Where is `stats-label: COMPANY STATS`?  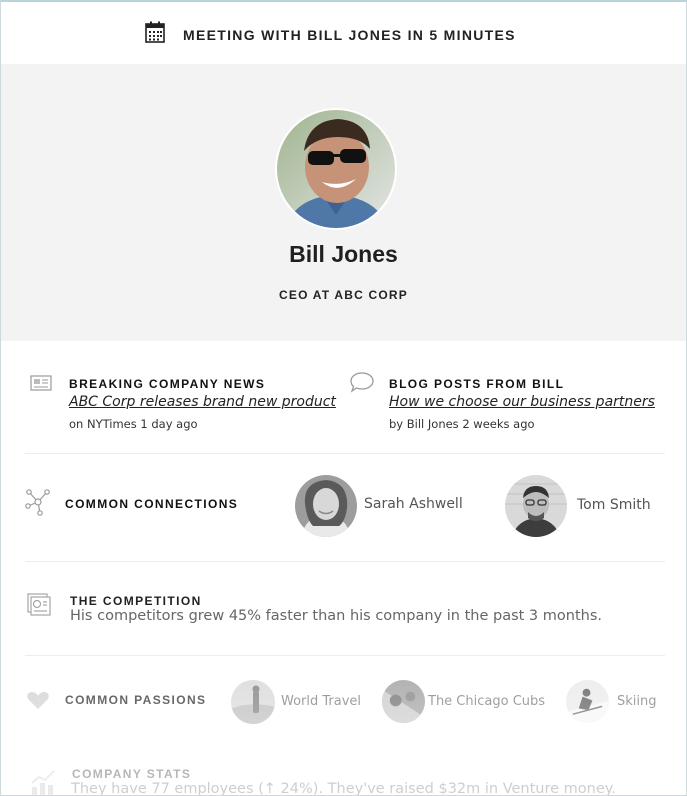 stats-label: COMPANY STATS is located at coordinates (132, 774).